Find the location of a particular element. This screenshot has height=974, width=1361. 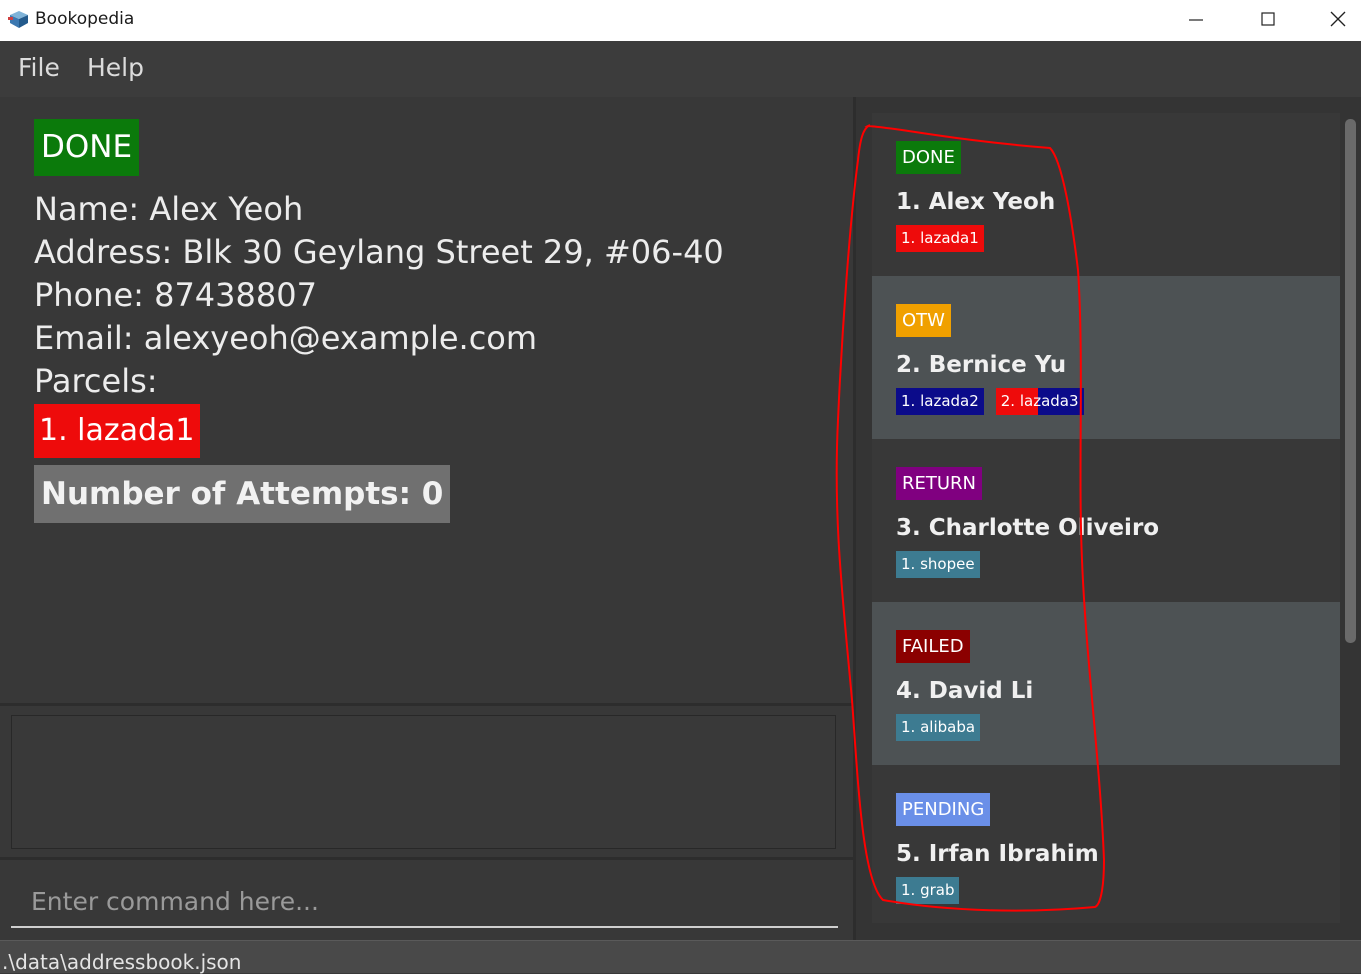

minimize-button is located at coordinates (1196, 19).